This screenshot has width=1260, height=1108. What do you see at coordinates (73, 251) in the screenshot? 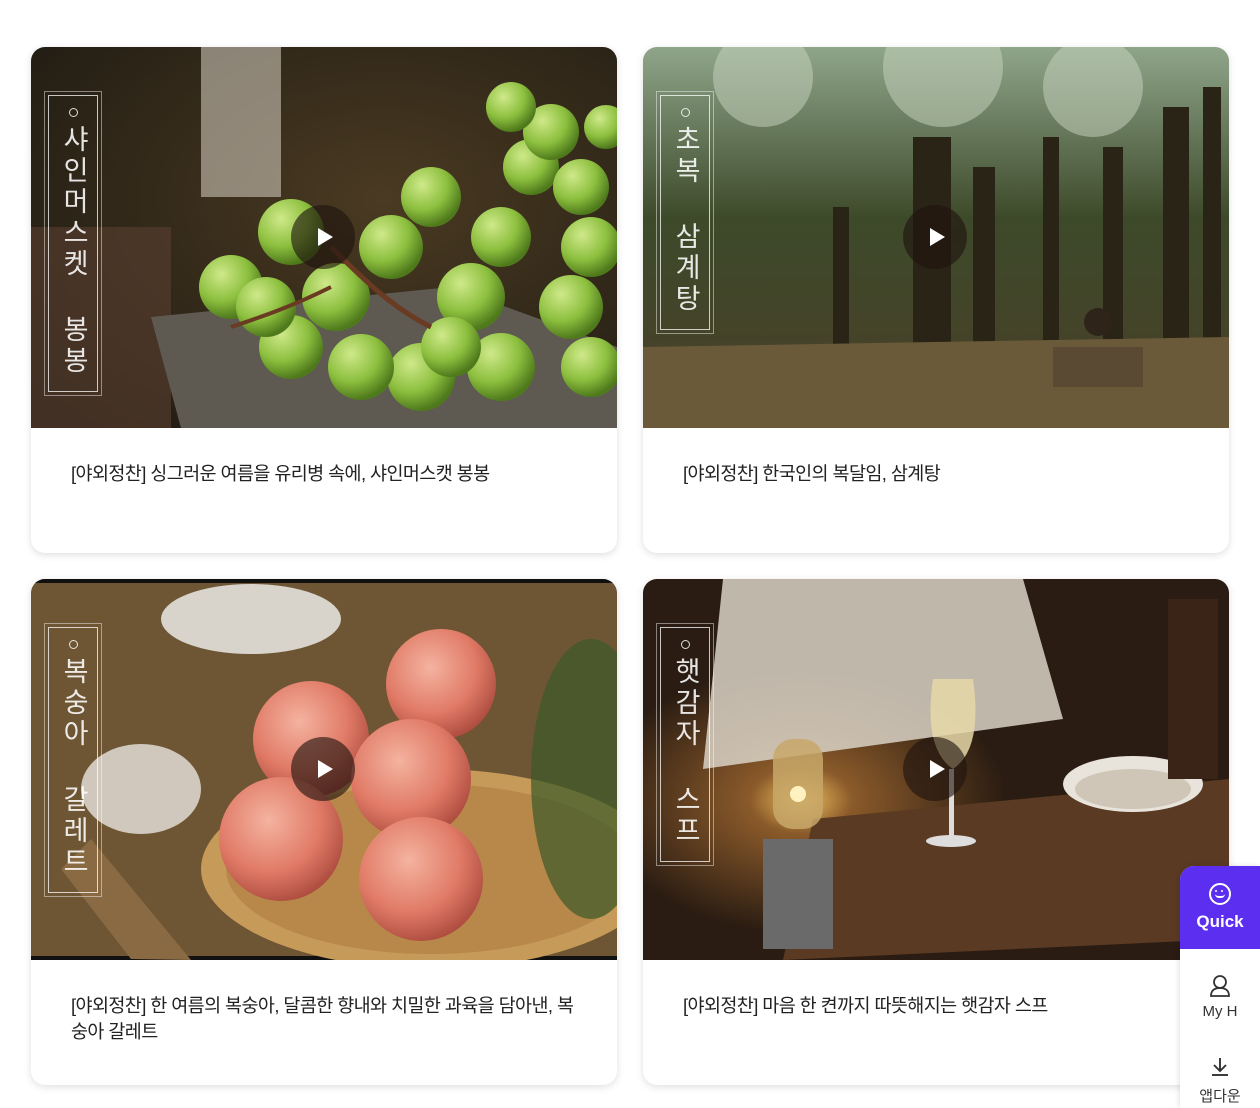
I see `vertical-title-text: 샤인머스켓 봉봉` at bounding box center [73, 251].